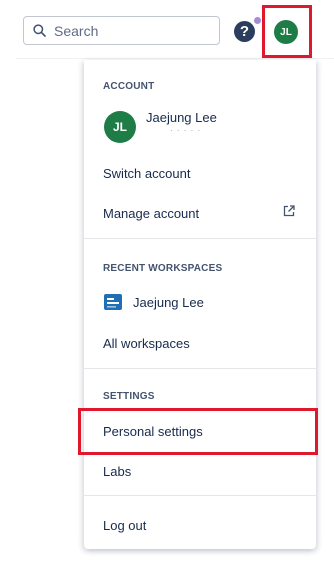  I want to click on log-out-item: Log out, so click(124, 525).